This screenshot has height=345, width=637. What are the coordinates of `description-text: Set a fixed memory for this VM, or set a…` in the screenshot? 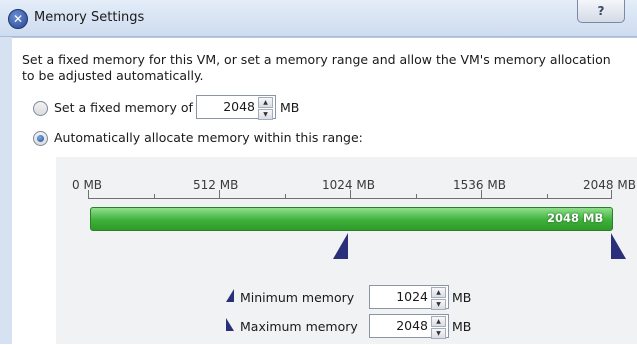 It's located at (316, 67).